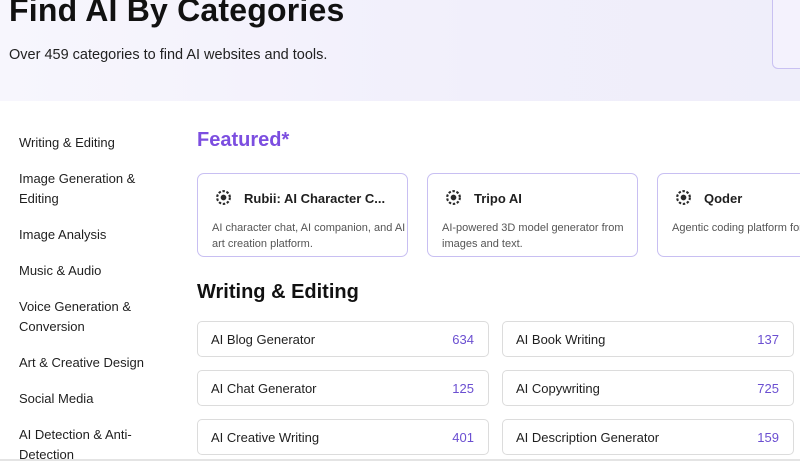  Describe the element at coordinates (91, 143) in the screenshot. I see `sidebar-item-writing-editing: Writing & Editing` at that location.